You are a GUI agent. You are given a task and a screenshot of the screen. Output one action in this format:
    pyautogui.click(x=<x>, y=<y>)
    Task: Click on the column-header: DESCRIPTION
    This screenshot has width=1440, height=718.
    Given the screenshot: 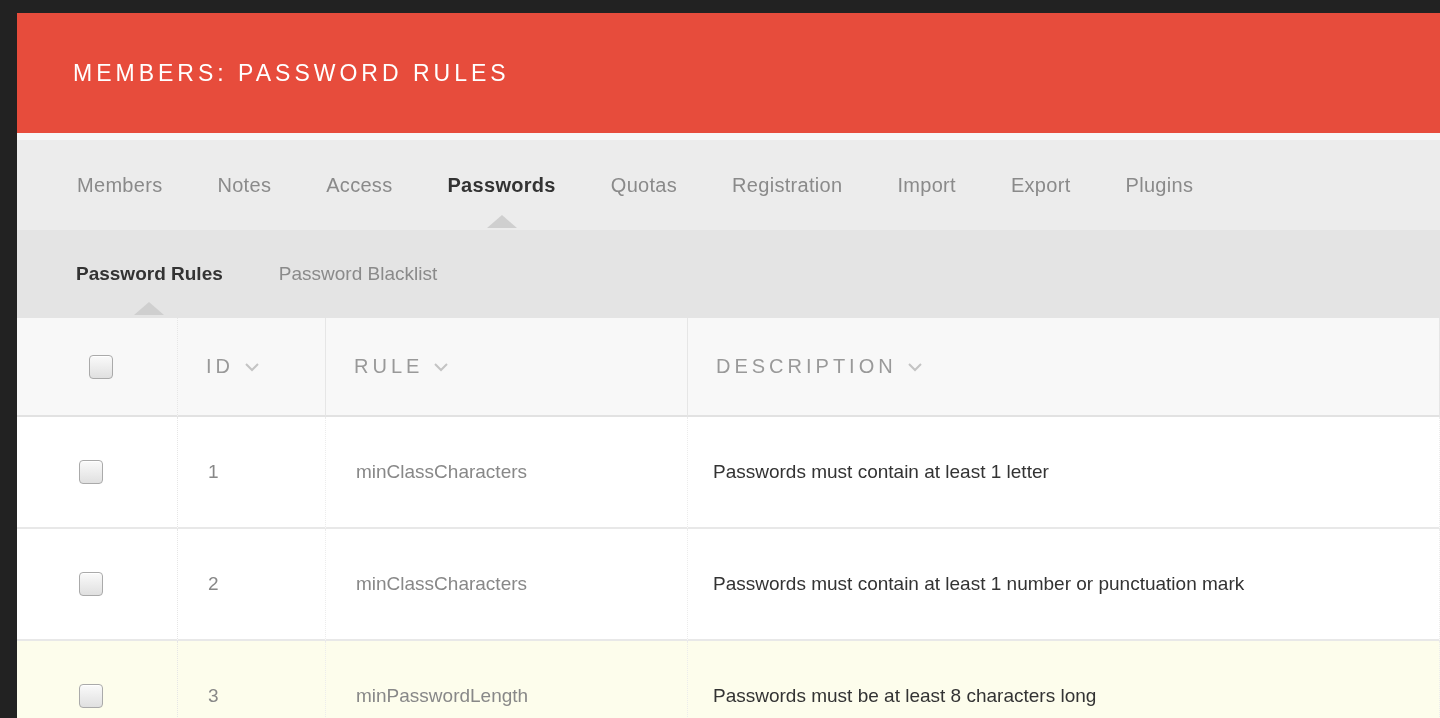 What is the action you would take?
    pyautogui.click(x=1064, y=367)
    